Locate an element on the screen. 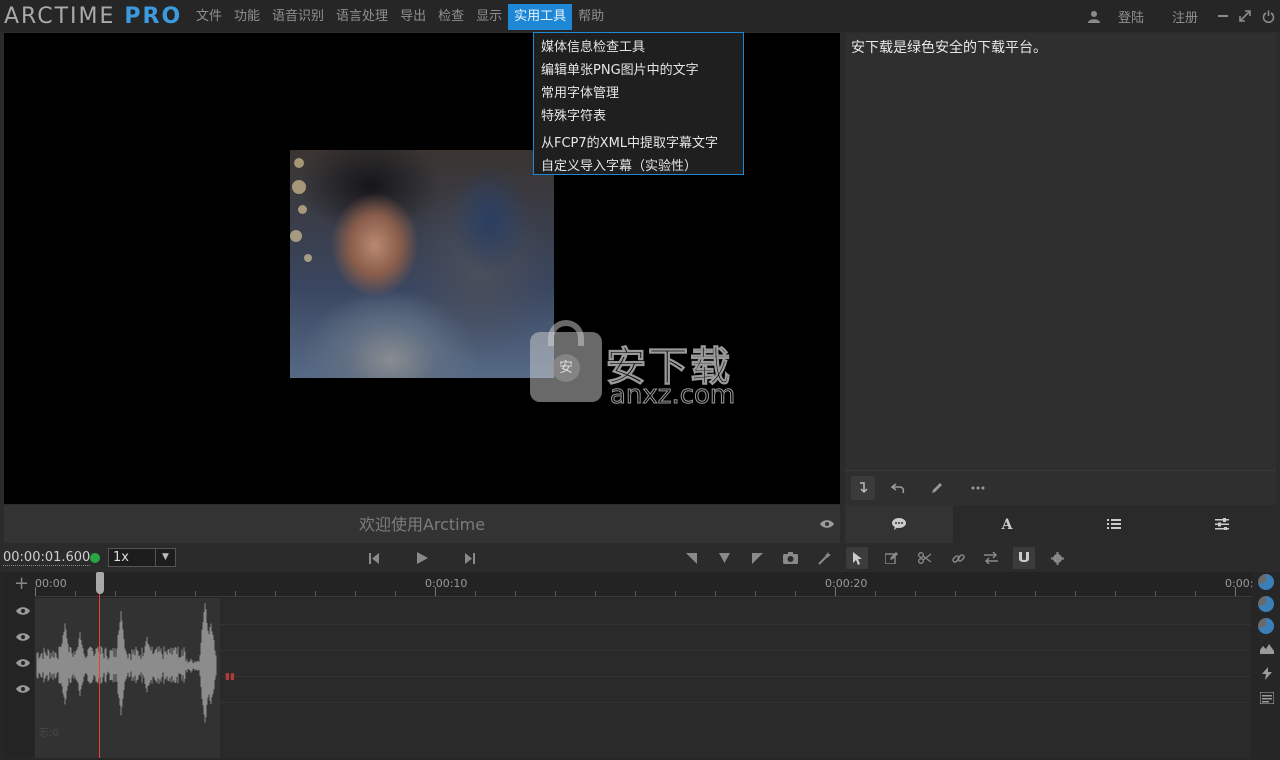  clip-end-marker: ▮▮ is located at coordinates (230, 677).